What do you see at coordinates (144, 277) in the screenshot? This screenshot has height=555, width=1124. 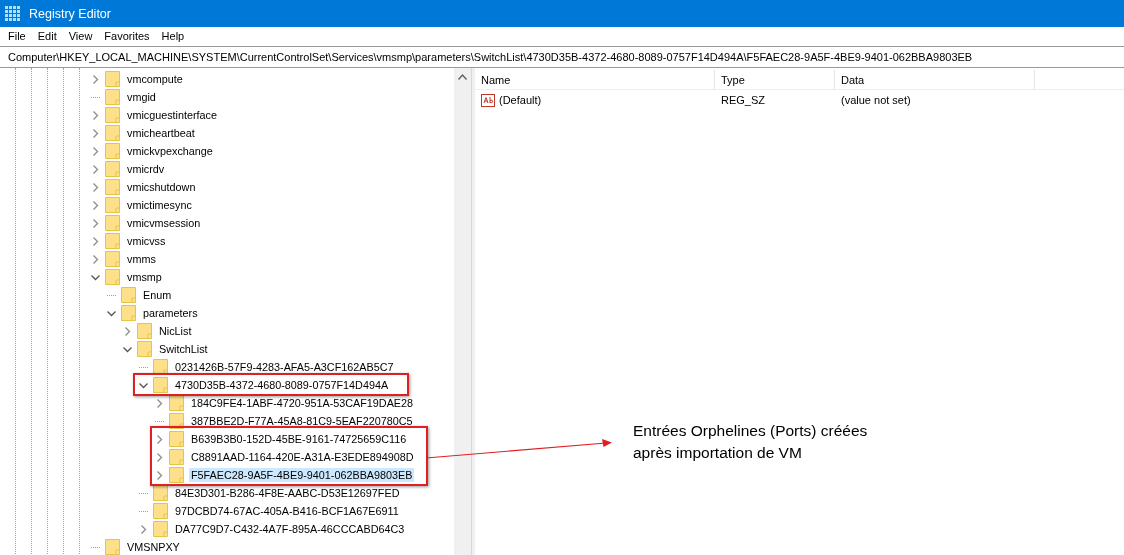 I see `tree-item: vmsmp` at bounding box center [144, 277].